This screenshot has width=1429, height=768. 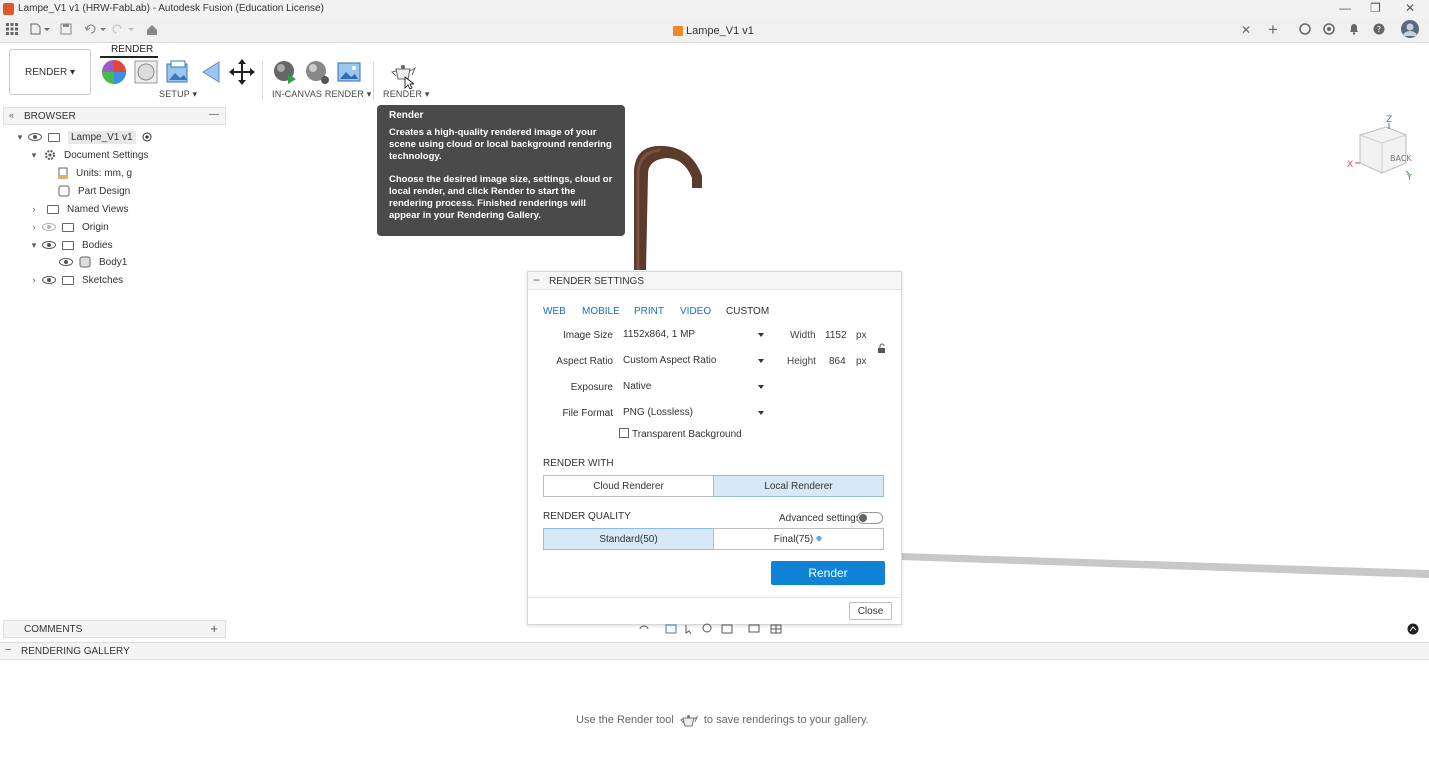 What do you see at coordinates (89, 155) in the screenshot?
I see `tree-item-document-settings: ▾ Document Settings` at bounding box center [89, 155].